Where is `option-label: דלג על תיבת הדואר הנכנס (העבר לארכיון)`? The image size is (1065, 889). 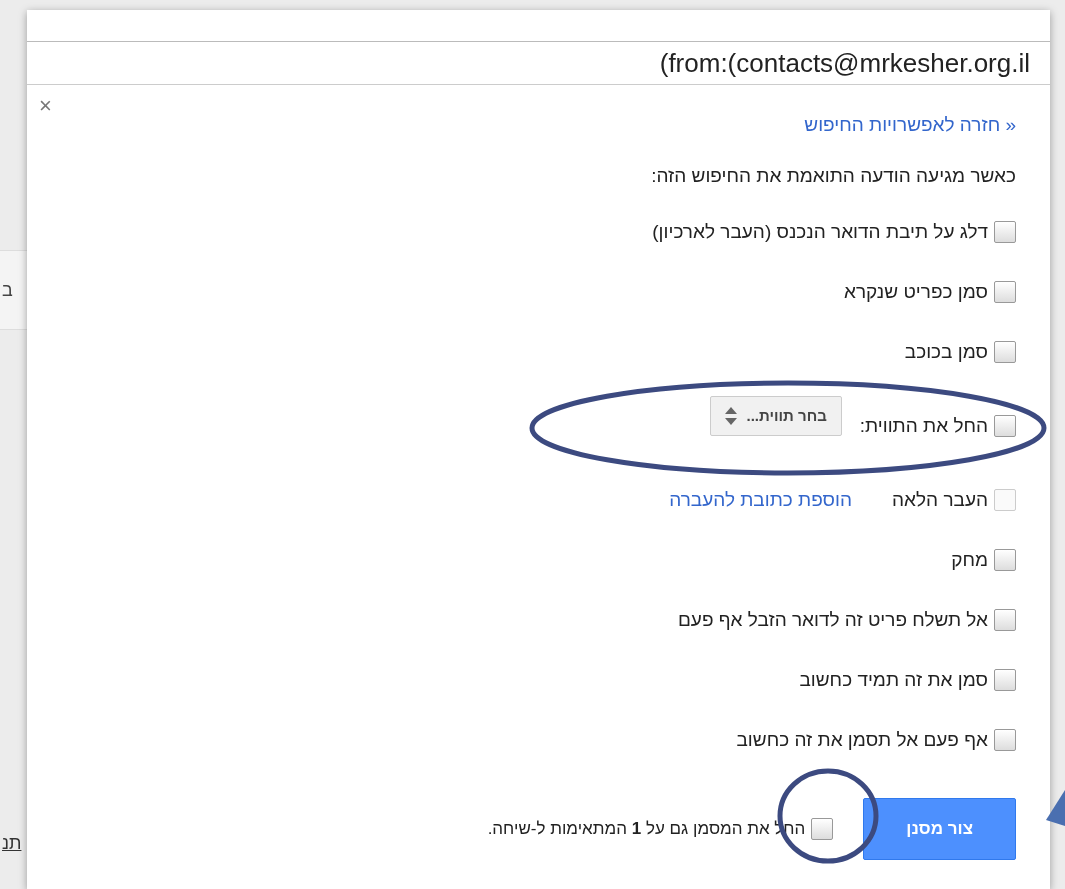 option-label: דלג על תיבת הדואר הנכנס (העבר לארכיון) is located at coordinates (820, 231).